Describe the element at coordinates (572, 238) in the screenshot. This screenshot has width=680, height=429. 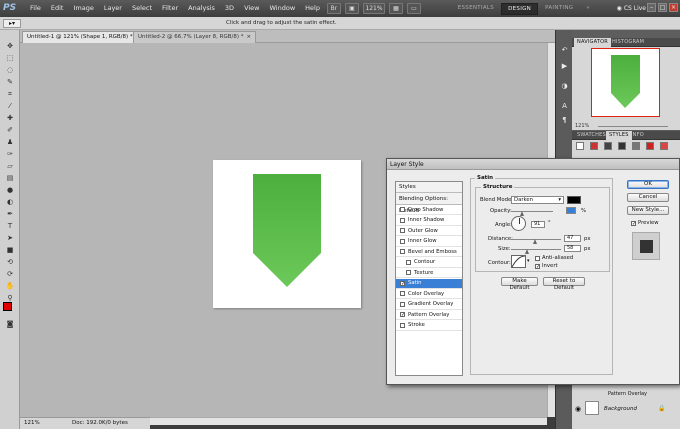
I see `distance-field: 47` at that location.